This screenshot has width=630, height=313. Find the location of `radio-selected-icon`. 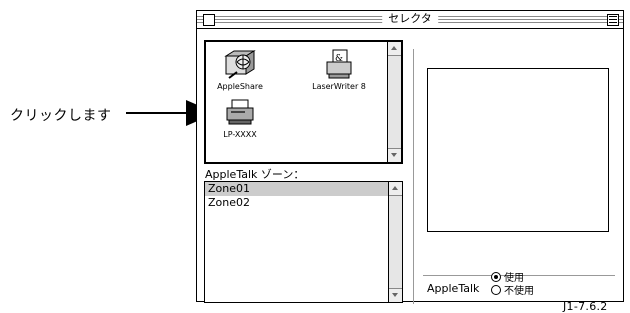

radio-selected-icon is located at coordinates (496, 277).